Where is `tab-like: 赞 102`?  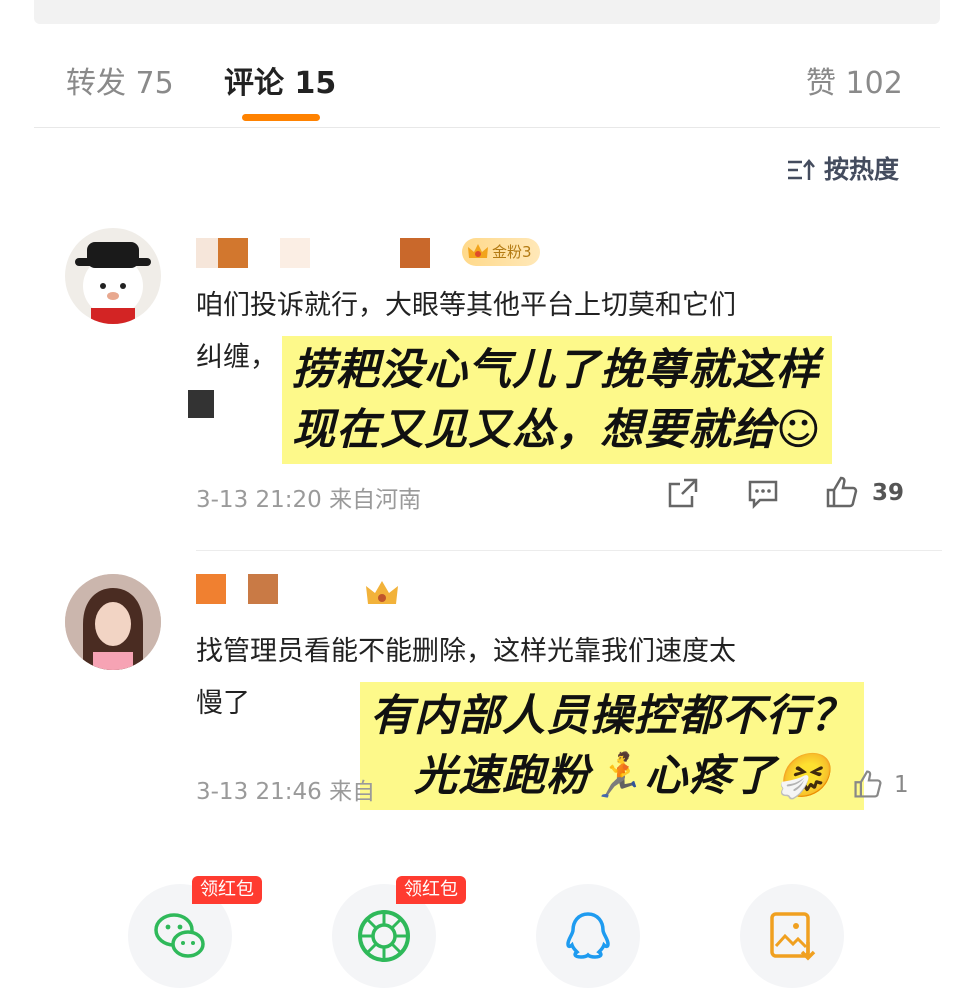
tab-like: 赞 102 is located at coordinates (854, 80).